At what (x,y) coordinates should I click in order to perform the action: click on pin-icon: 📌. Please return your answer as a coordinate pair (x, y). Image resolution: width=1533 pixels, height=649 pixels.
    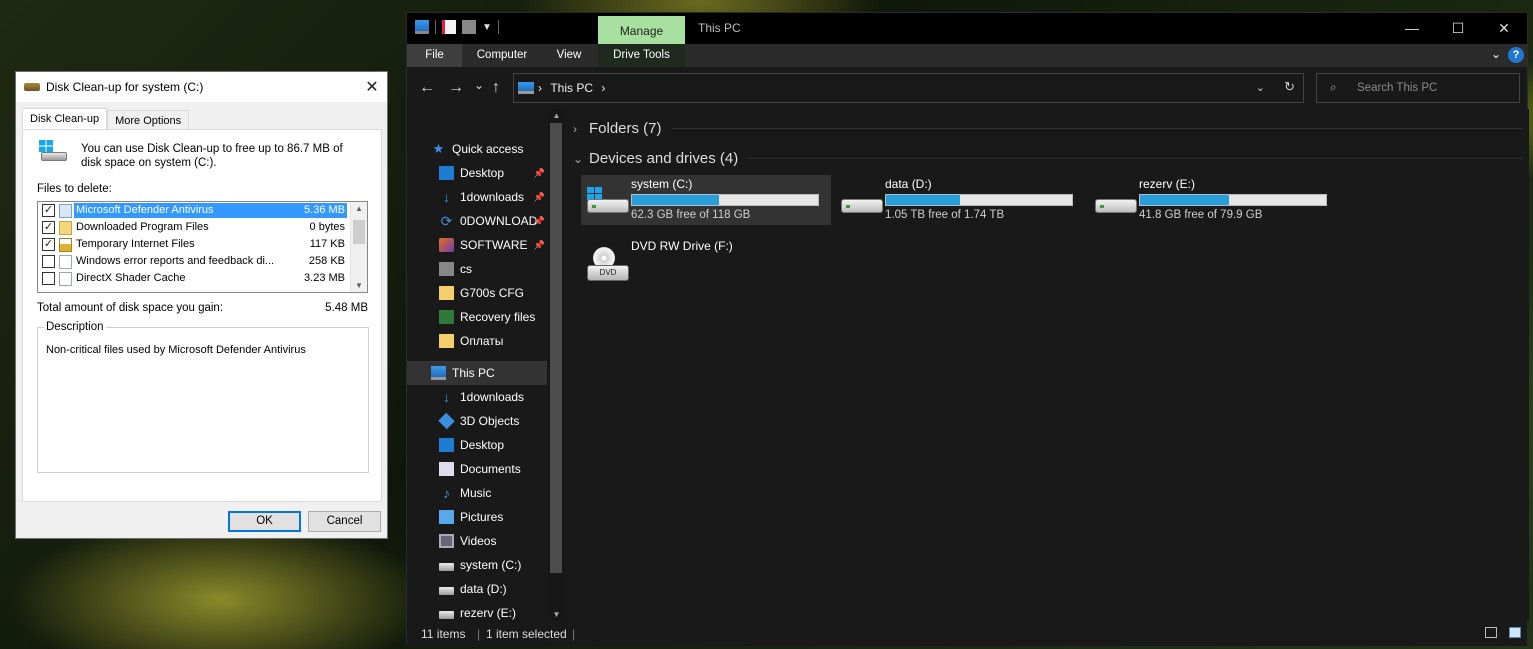
    Looking at the image, I should click on (539, 220).